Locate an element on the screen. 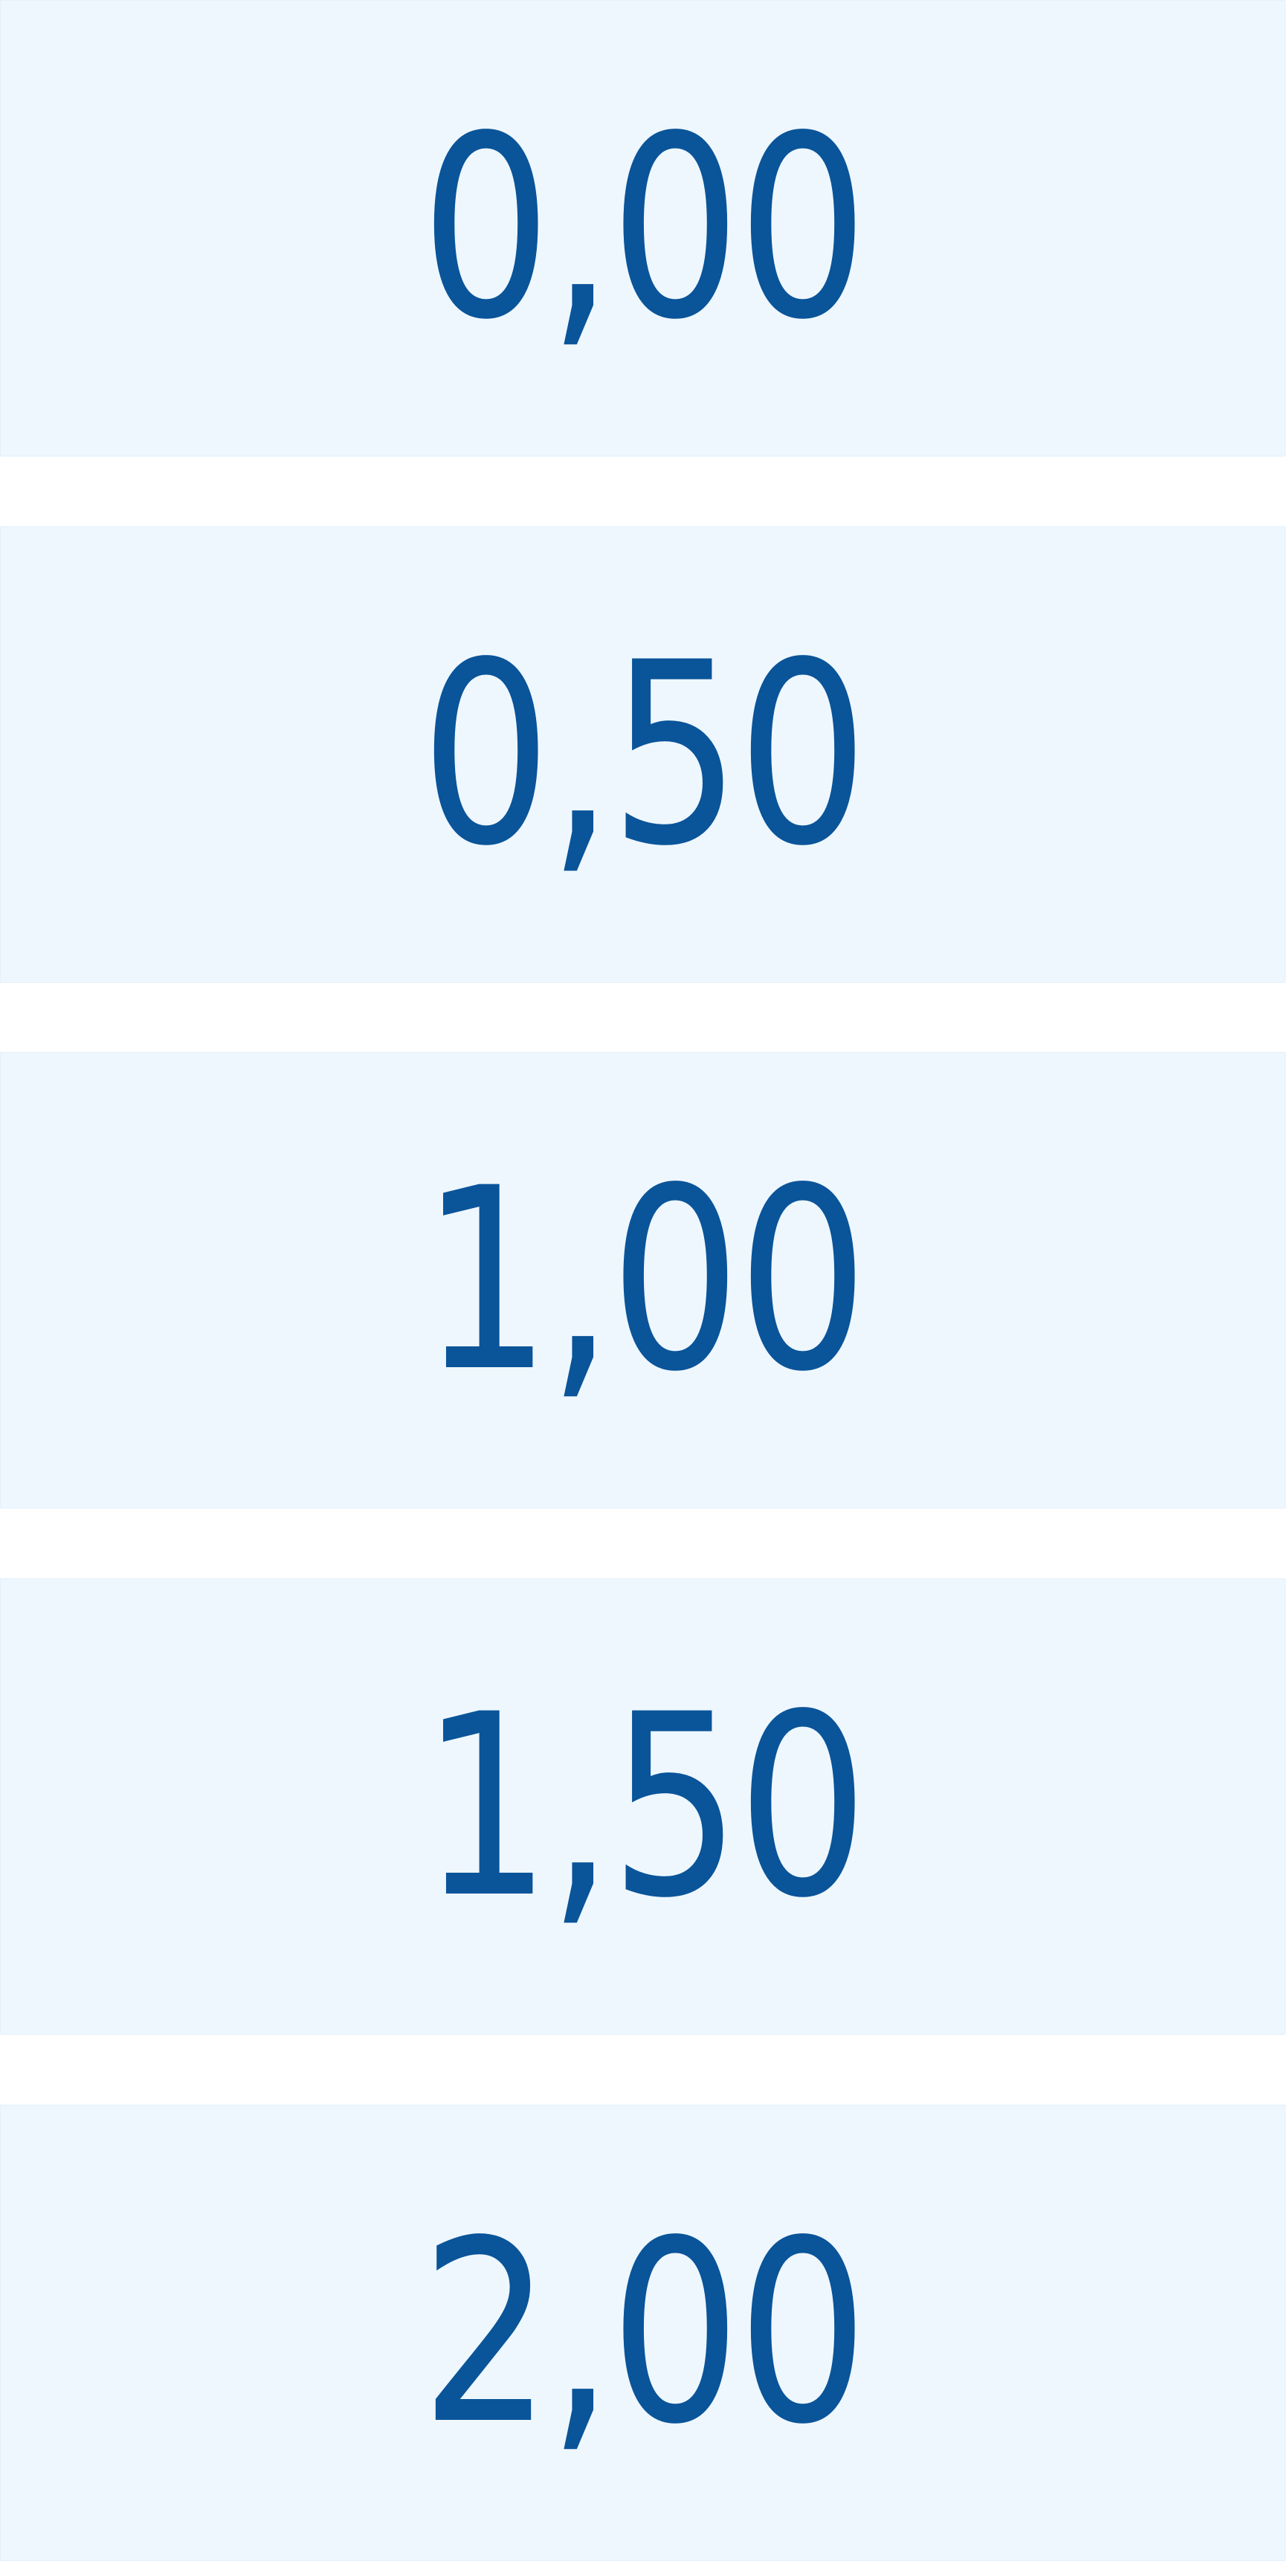 Image resolution: width=1287 pixels, height=2576 pixels. value-option-label: 0,50 is located at coordinates (644, 754).